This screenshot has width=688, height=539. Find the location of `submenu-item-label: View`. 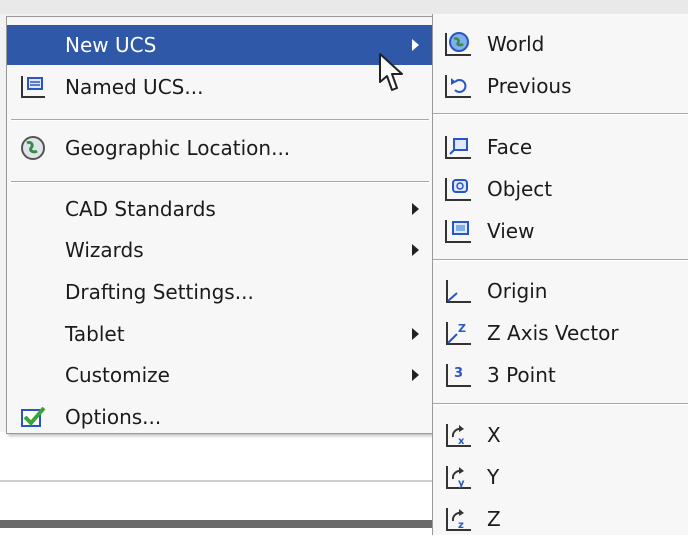

submenu-item-label: View is located at coordinates (511, 231).